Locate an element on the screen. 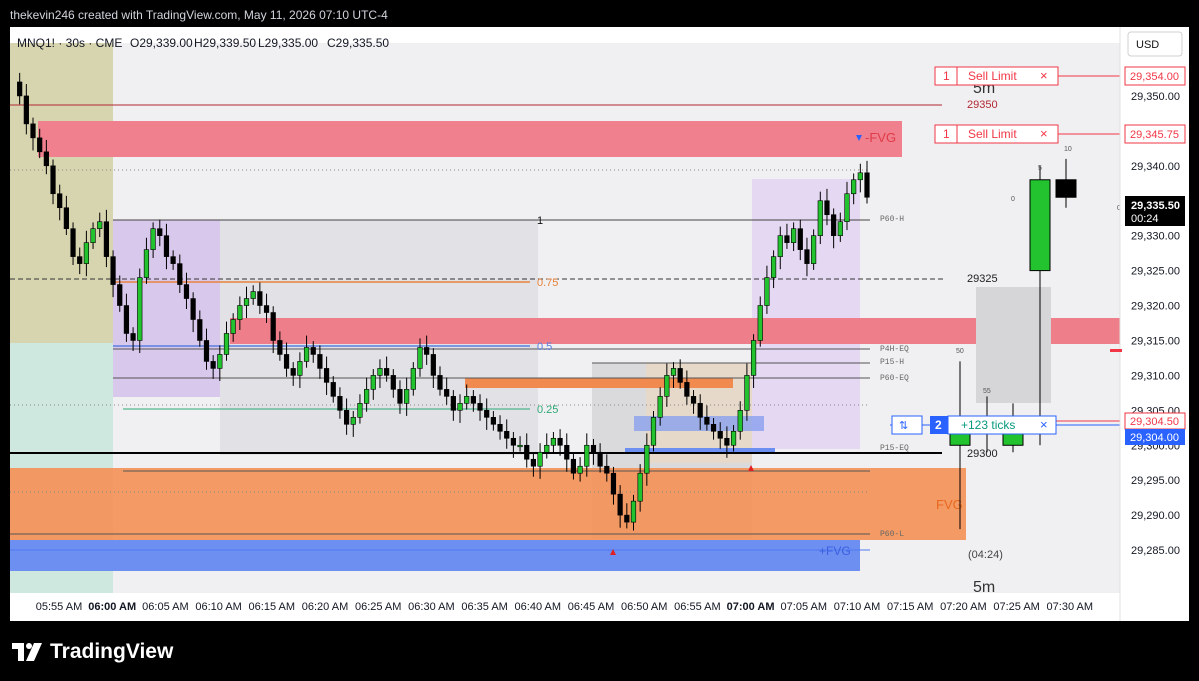 The height and width of the screenshot is (681, 1199). reverse-icon: ⇅ is located at coordinates (903, 426).